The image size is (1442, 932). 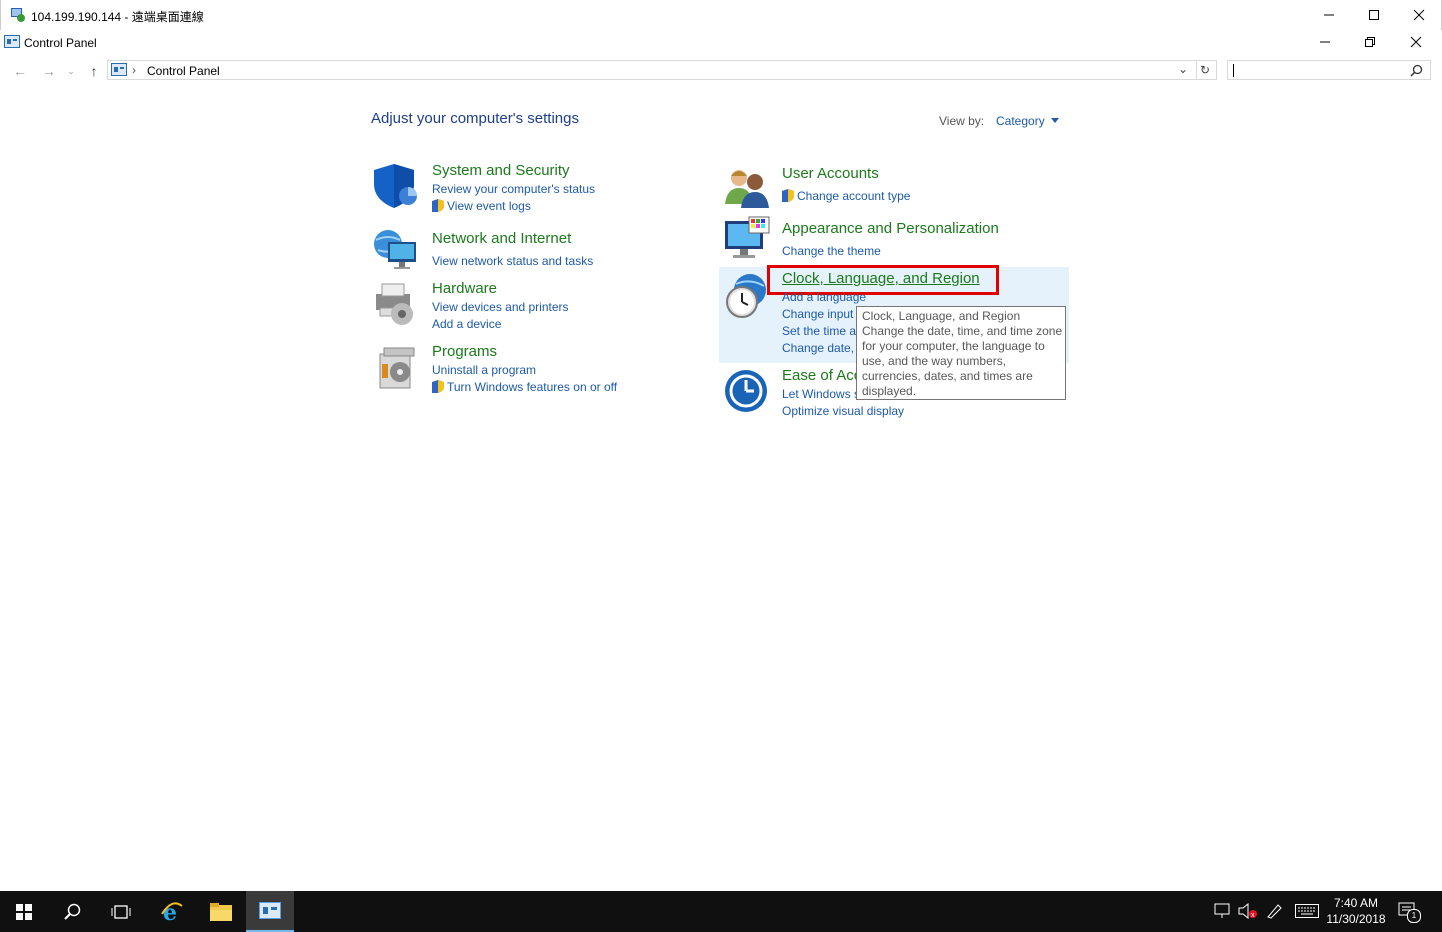 What do you see at coordinates (501, 170) in the screenshot?
I see `category-system-security: System and Security` at bounding box center [501, 170].